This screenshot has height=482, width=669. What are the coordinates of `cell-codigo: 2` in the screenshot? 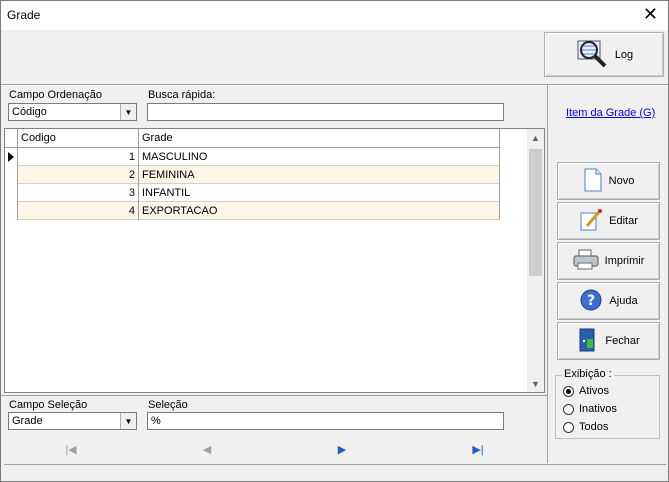 It's located at (78, 175).